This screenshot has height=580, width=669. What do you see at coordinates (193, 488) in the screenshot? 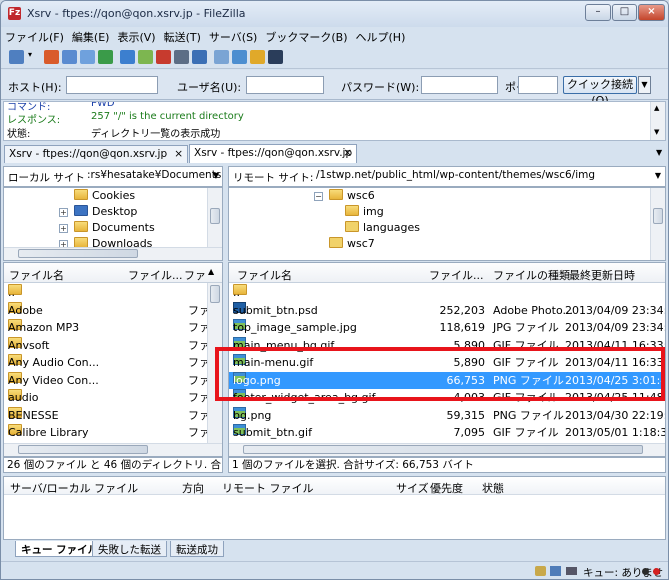
I see `column-direction: 方向` at bounding box center [193, 488].